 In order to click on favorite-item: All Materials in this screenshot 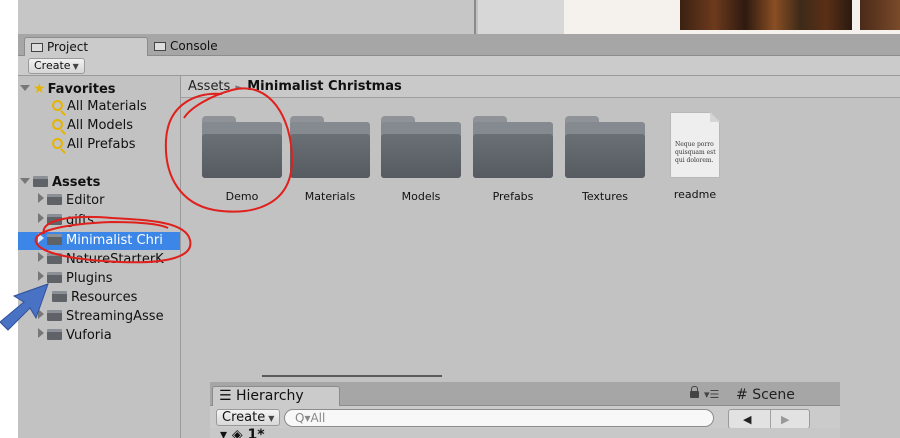, I will do `click(99, 107)`.